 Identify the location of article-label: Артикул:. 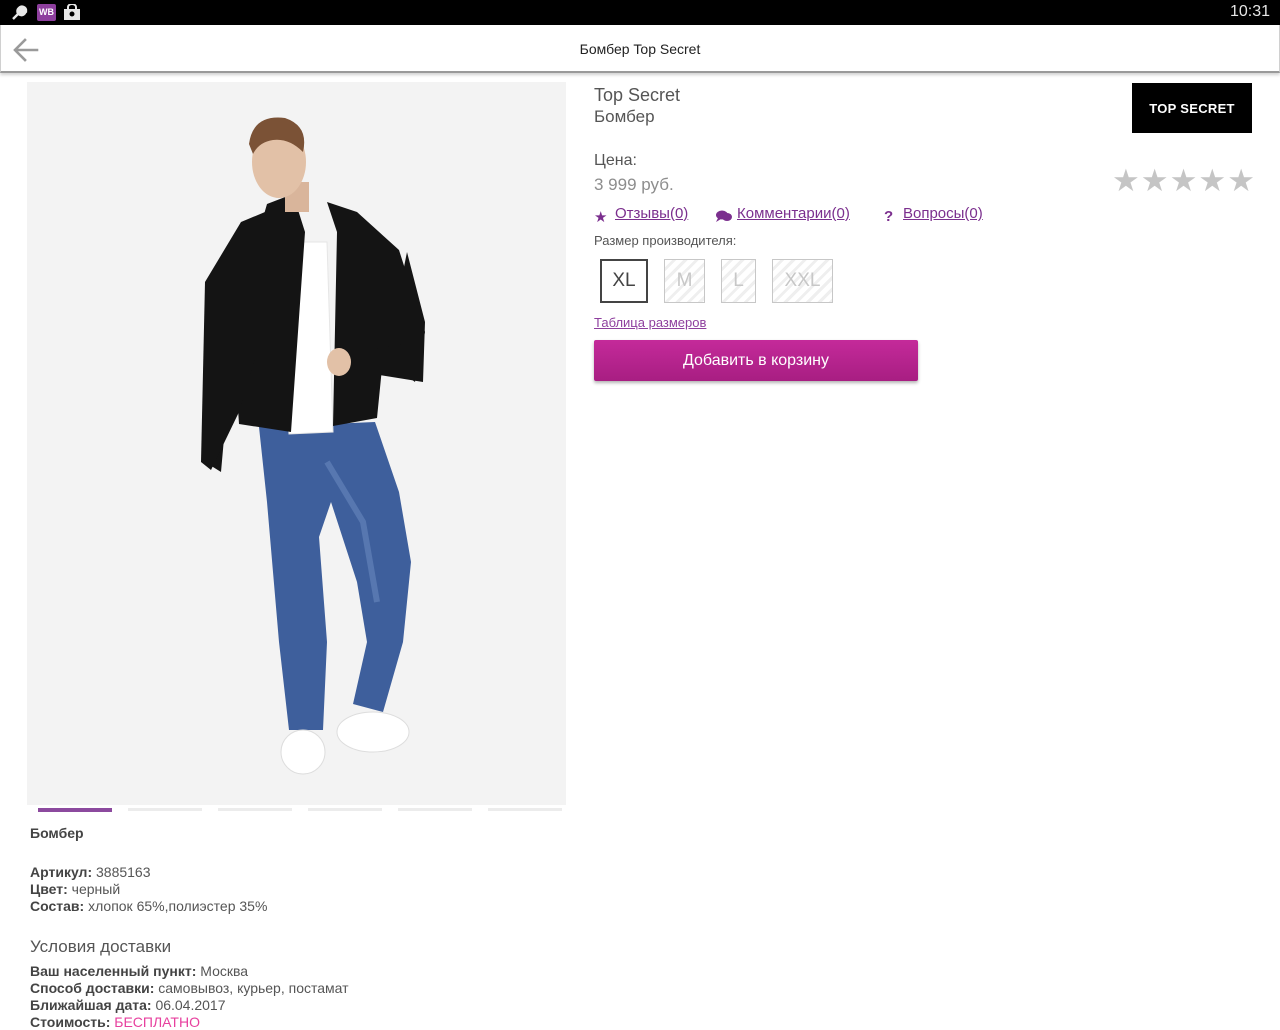
(61, 872).